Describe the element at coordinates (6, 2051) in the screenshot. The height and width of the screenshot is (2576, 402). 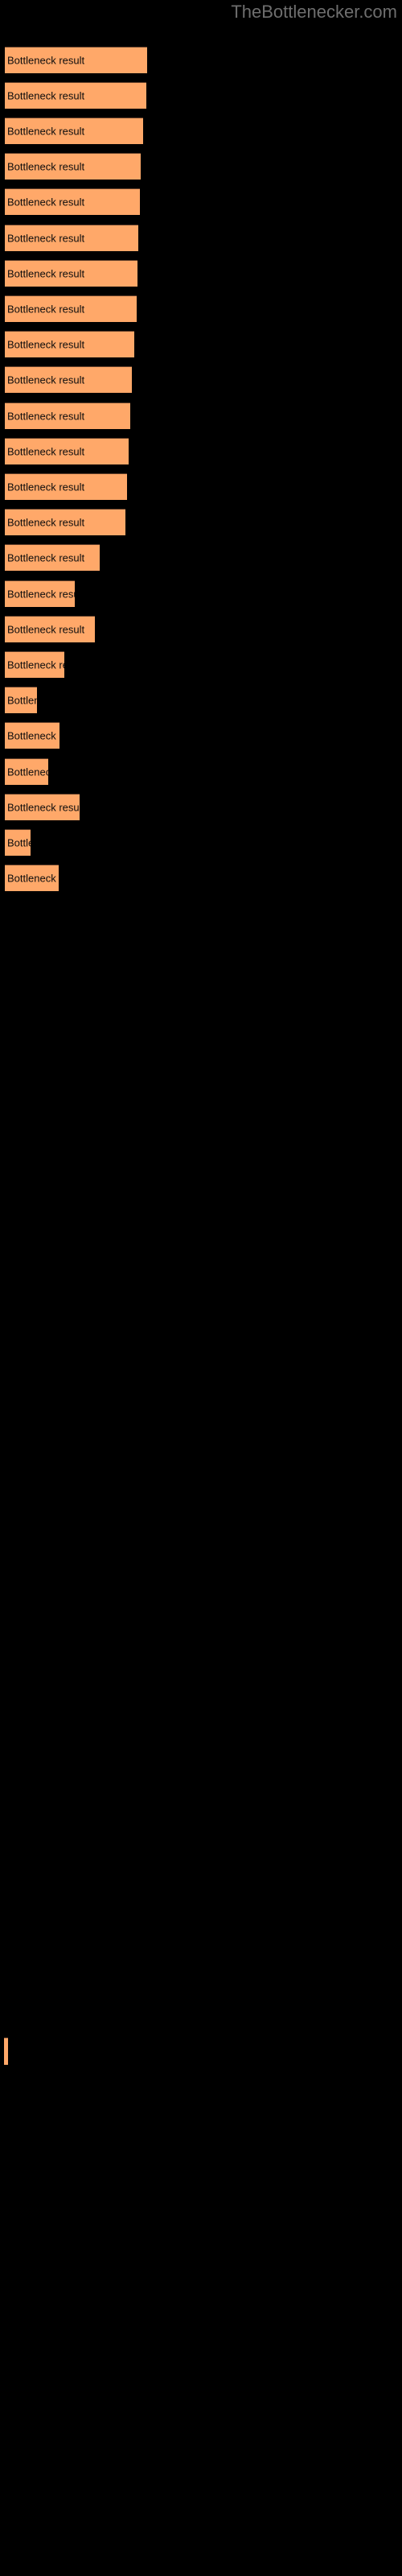
I see `legend-color-swatch-icon` at that location.